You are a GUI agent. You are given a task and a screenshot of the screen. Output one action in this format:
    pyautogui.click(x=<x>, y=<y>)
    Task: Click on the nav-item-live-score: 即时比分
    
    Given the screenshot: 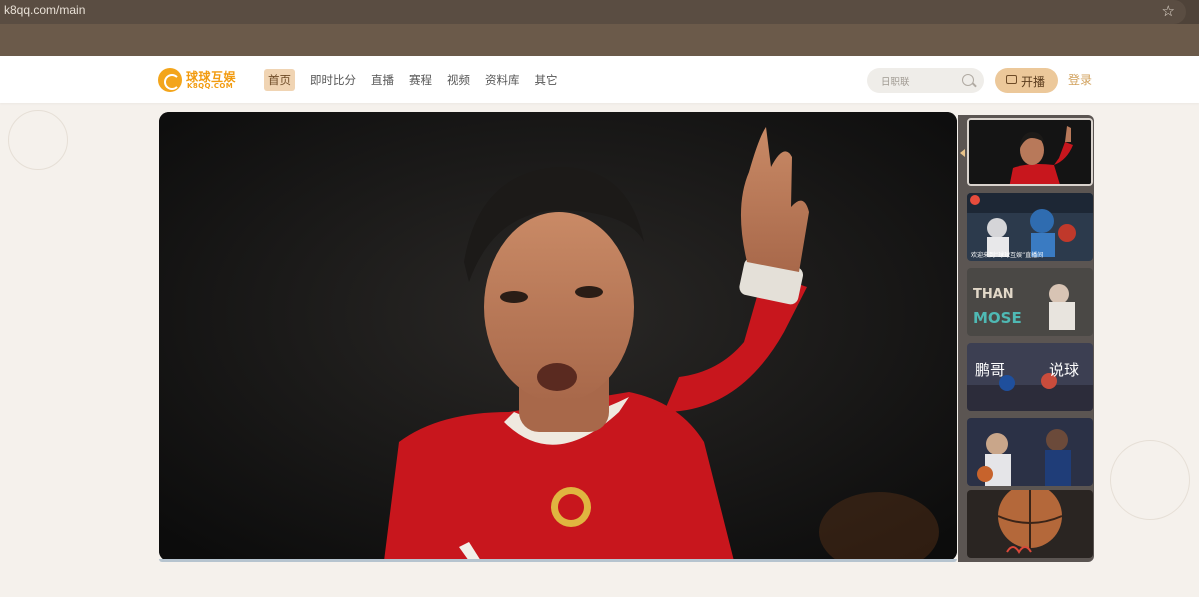 What is the action you would take?
    pyautogui.click(x=333, y=80)
    